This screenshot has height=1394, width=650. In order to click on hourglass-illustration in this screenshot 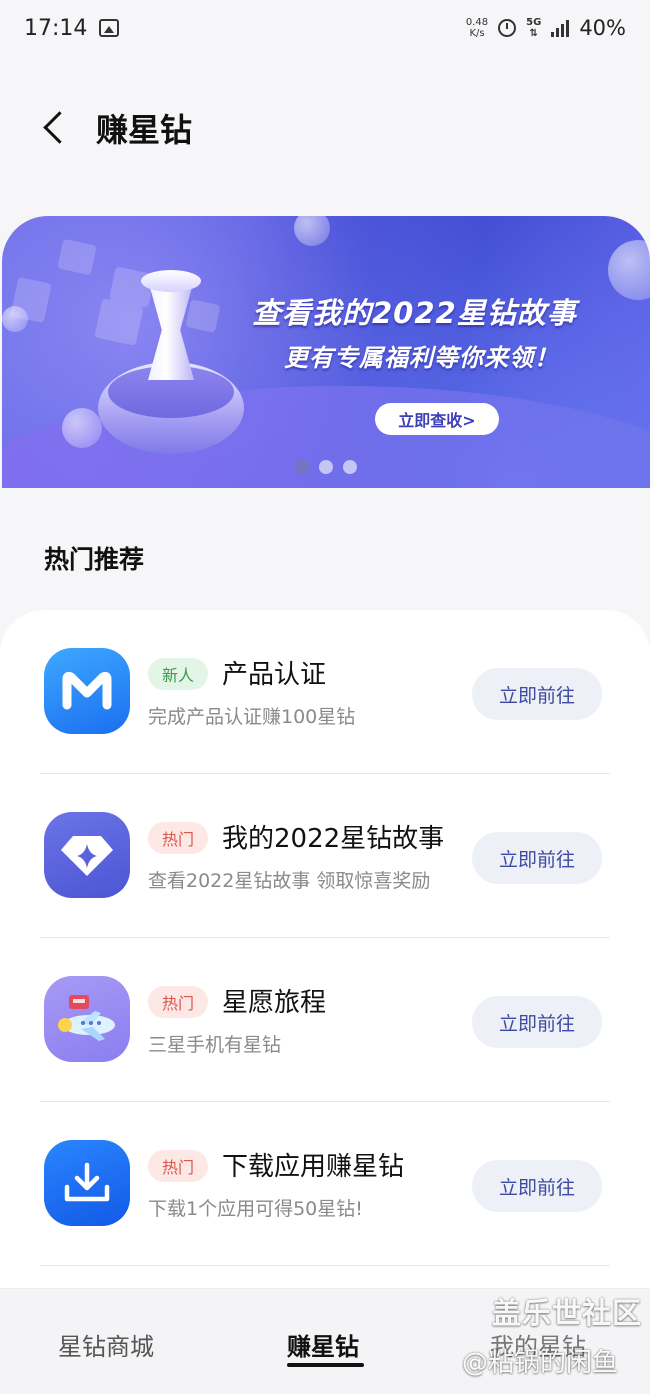, I will do `click(171, 366)`.